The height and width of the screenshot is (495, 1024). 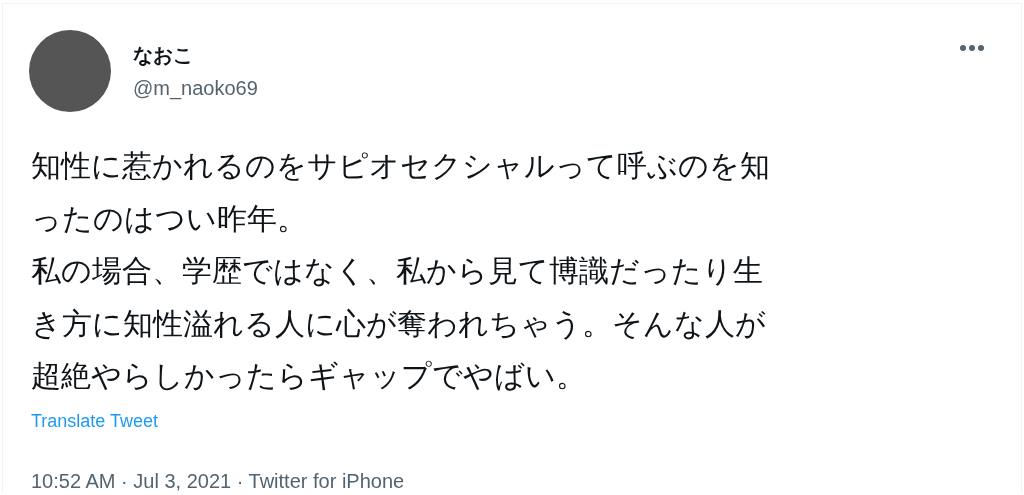 What do you see at coordinates (972, 48) in the screenshot?
I see `more-icon` at bounding box center [972, 48].